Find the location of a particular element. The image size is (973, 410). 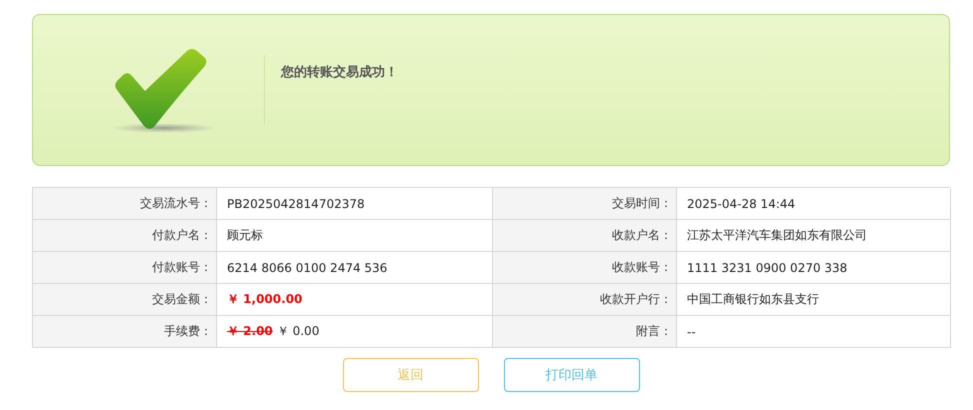

value-cell: 中国工商银行如东县支行 is located at coordinates (814, 300).